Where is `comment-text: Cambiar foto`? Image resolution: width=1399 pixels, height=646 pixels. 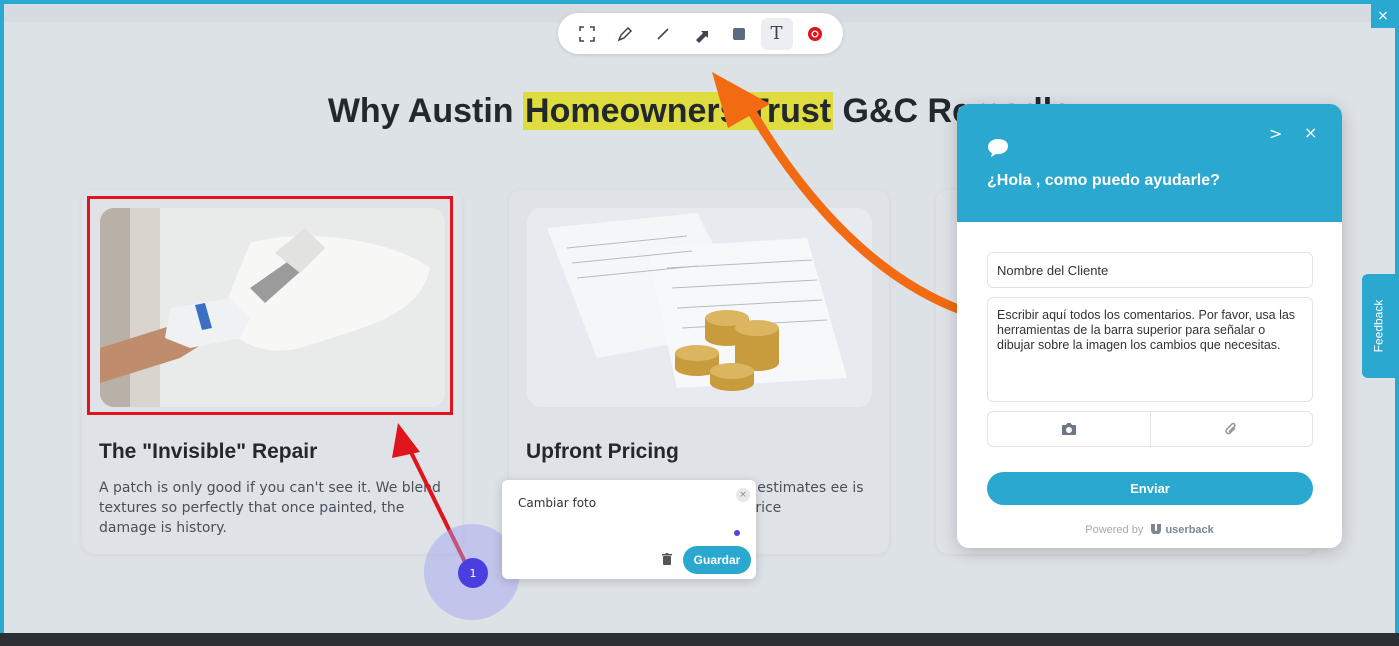 comment-text: Cambiar foto is located at coordinates (557, 503).